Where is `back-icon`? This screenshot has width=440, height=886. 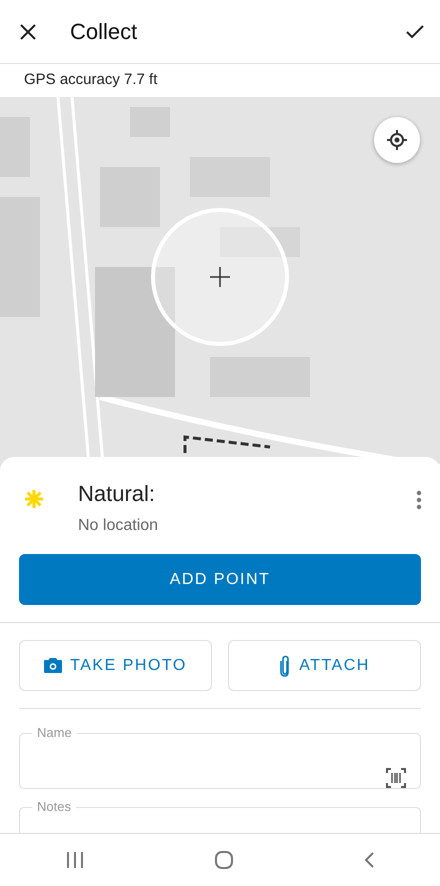
back-icon is located at coordinates (369, 860).